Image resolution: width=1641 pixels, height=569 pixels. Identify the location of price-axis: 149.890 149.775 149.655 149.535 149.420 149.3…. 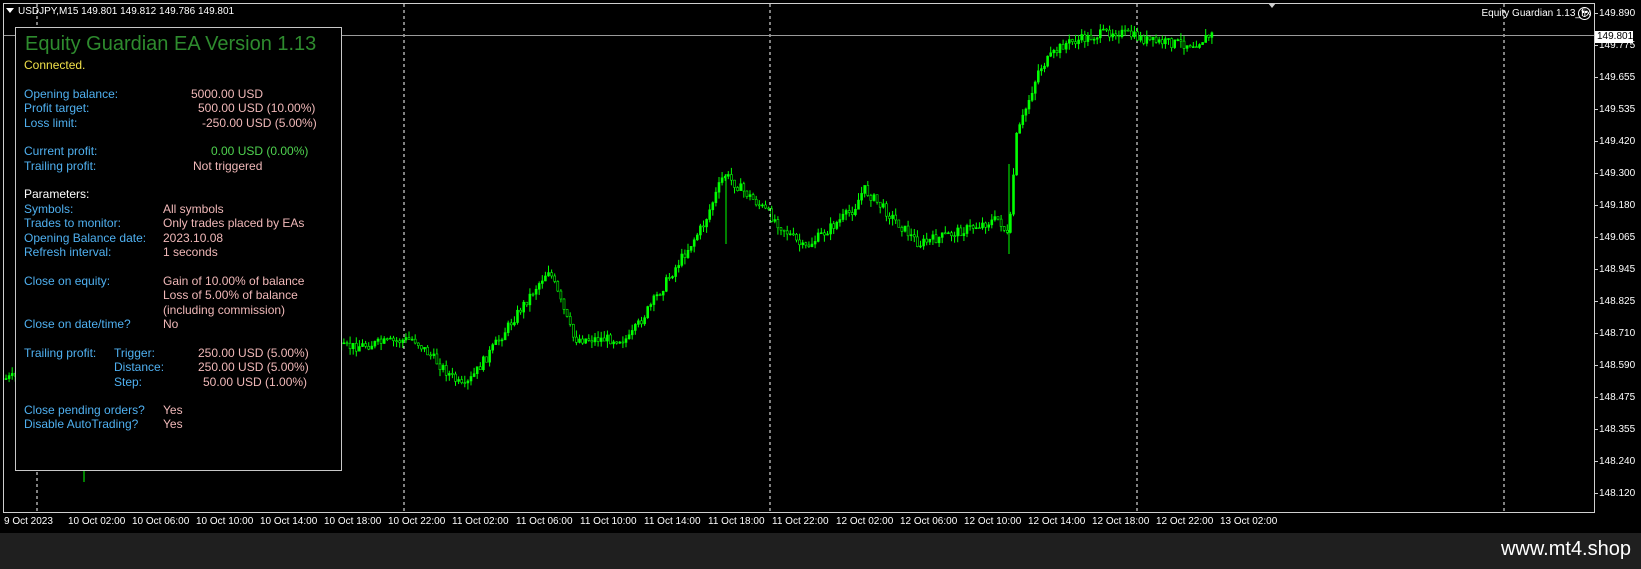
(1617, 258).